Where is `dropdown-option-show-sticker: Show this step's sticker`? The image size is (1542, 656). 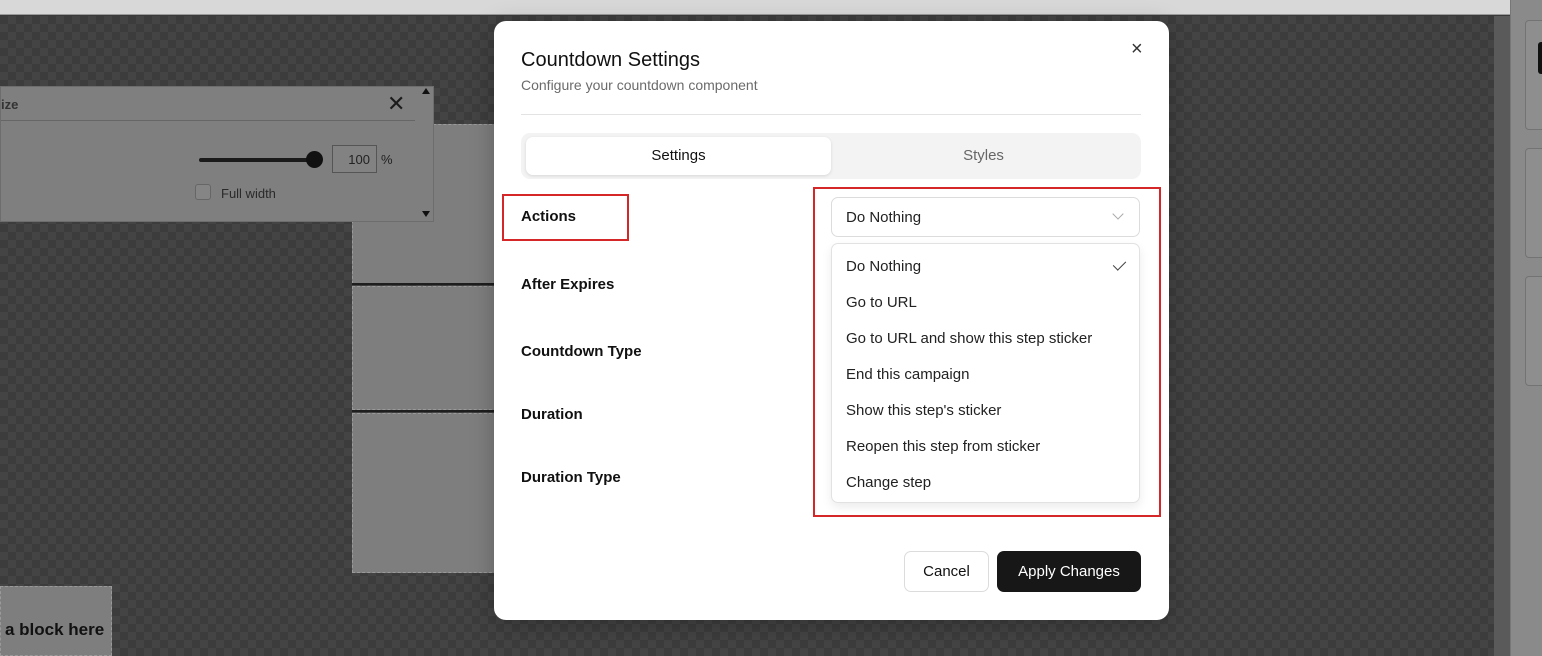 dropdown-option-show-sticker: Show this step's sticker is located at coordinates (985, 411).